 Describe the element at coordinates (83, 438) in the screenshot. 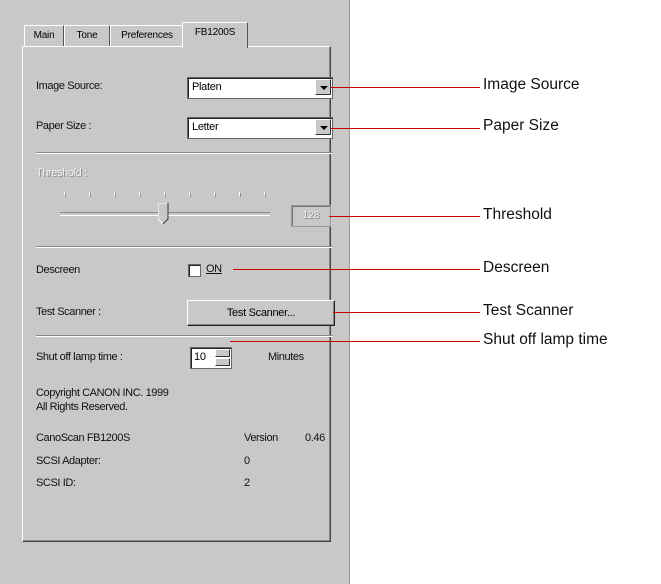

I see `model-name: CanoScan FB1200S` at that location.